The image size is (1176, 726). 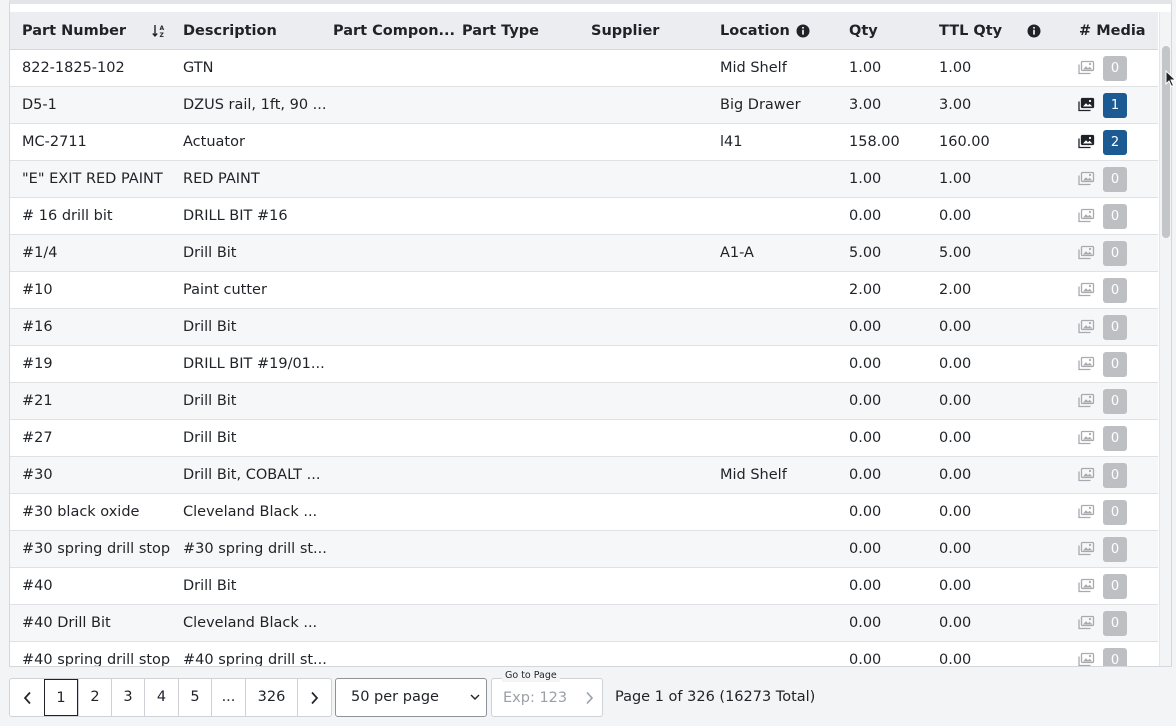 What do you see at coordinates (500, 31) in the screenshot?
I see `col-part-type: Part Type` at bounding box center [500, 31].